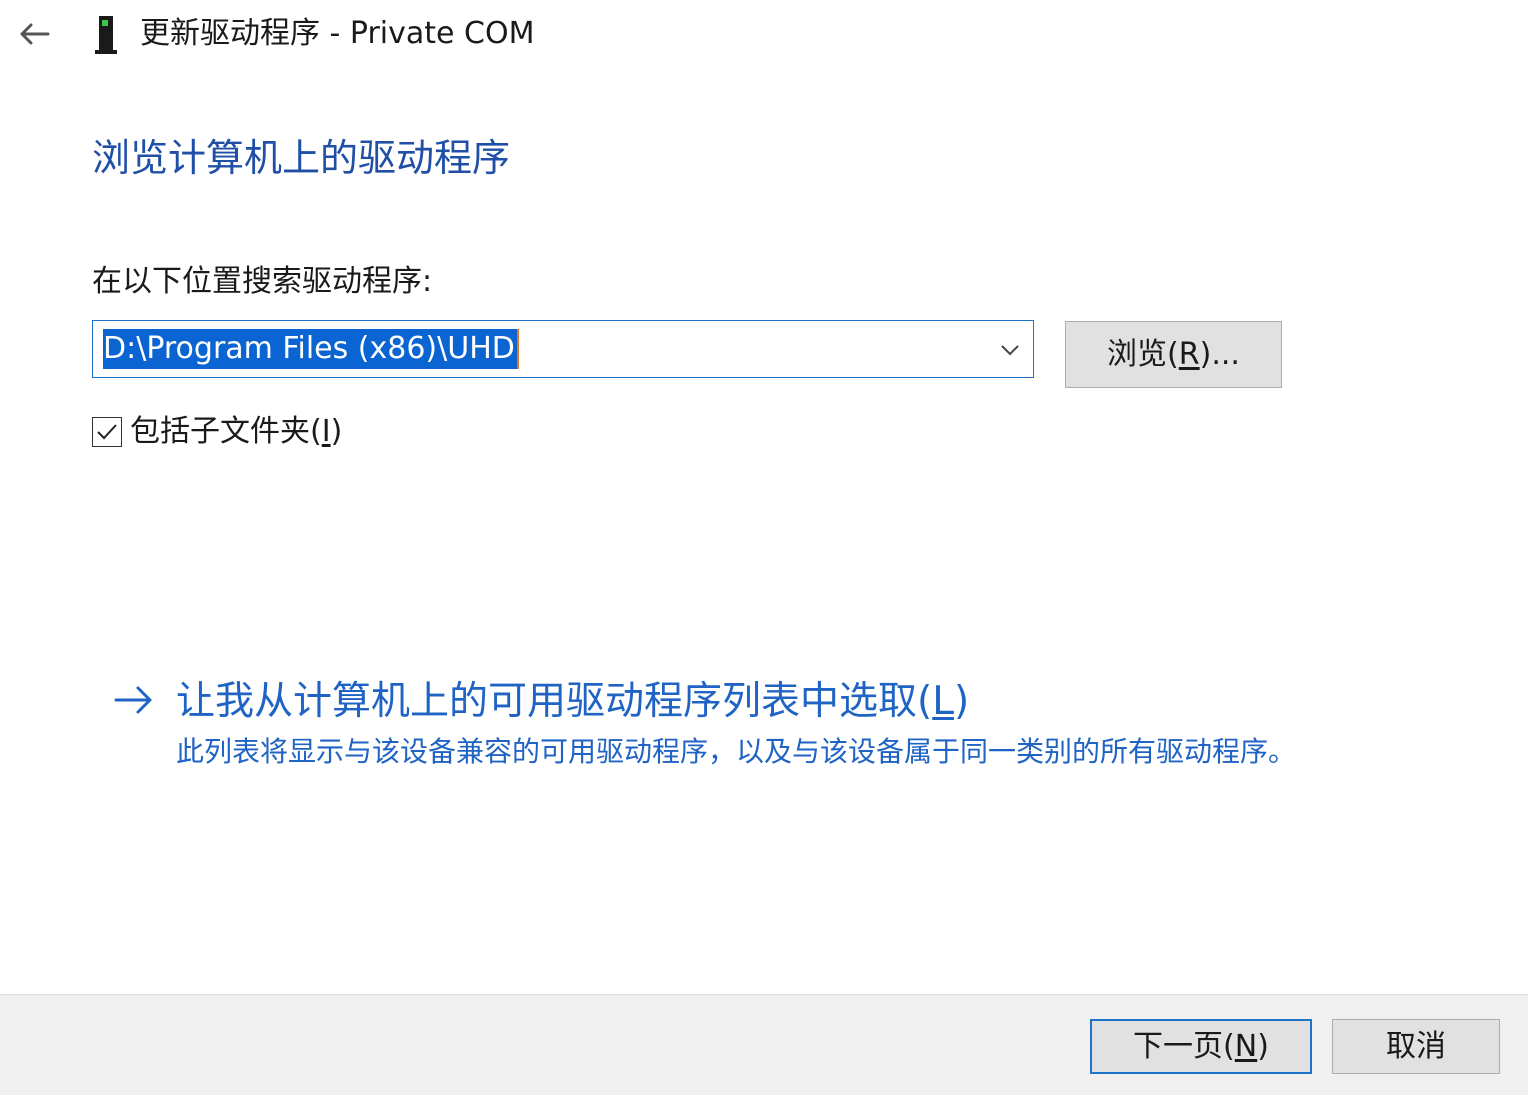 The width and height of the screenshot is (1528, 1095). I want to click on footer-bar: 下一页(N) 取消, so click(764, 1044).